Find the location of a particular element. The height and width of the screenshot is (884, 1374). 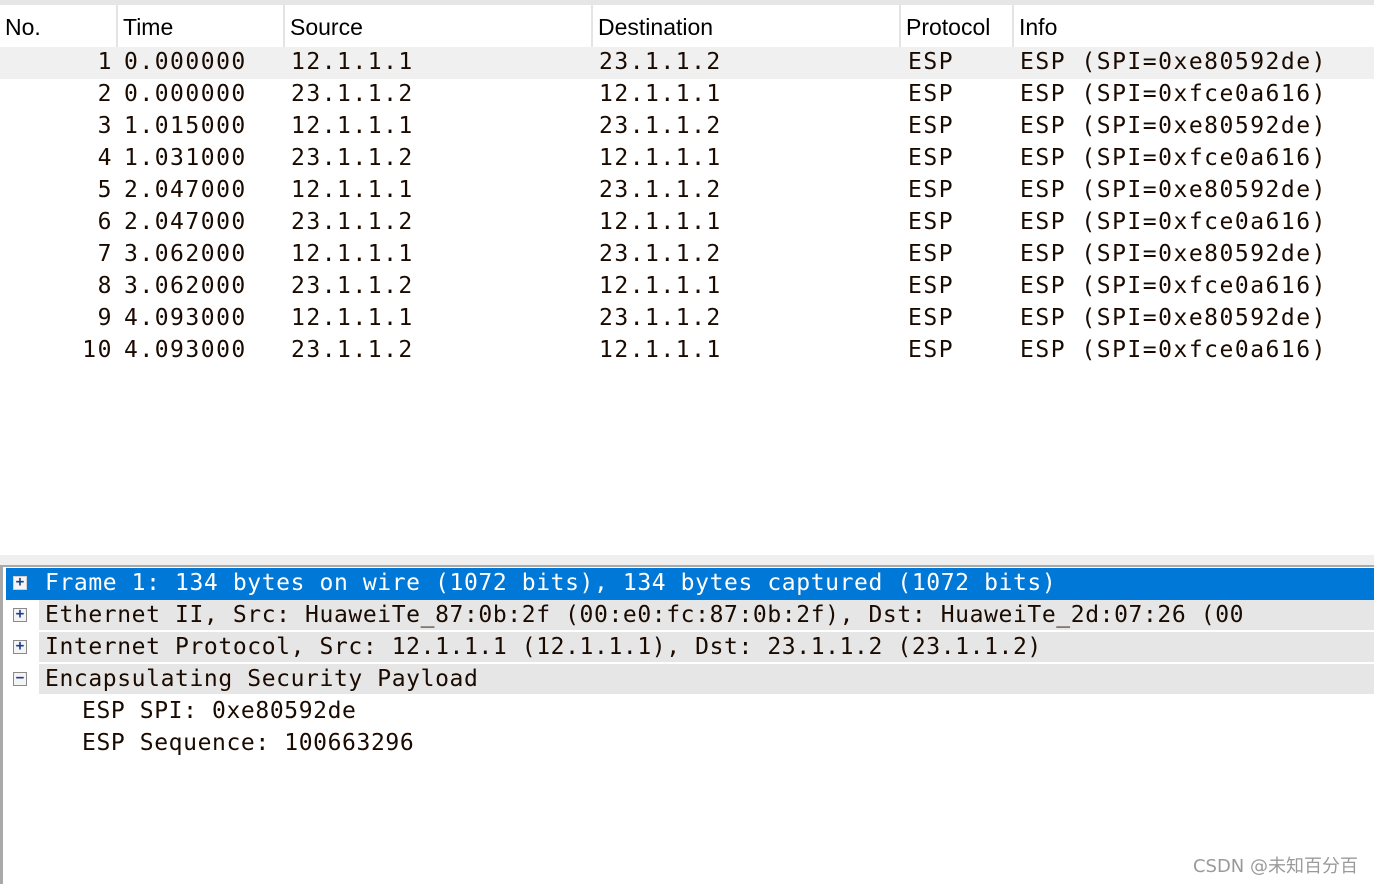

packet-number: 10 is located at coordinates (97, 350).